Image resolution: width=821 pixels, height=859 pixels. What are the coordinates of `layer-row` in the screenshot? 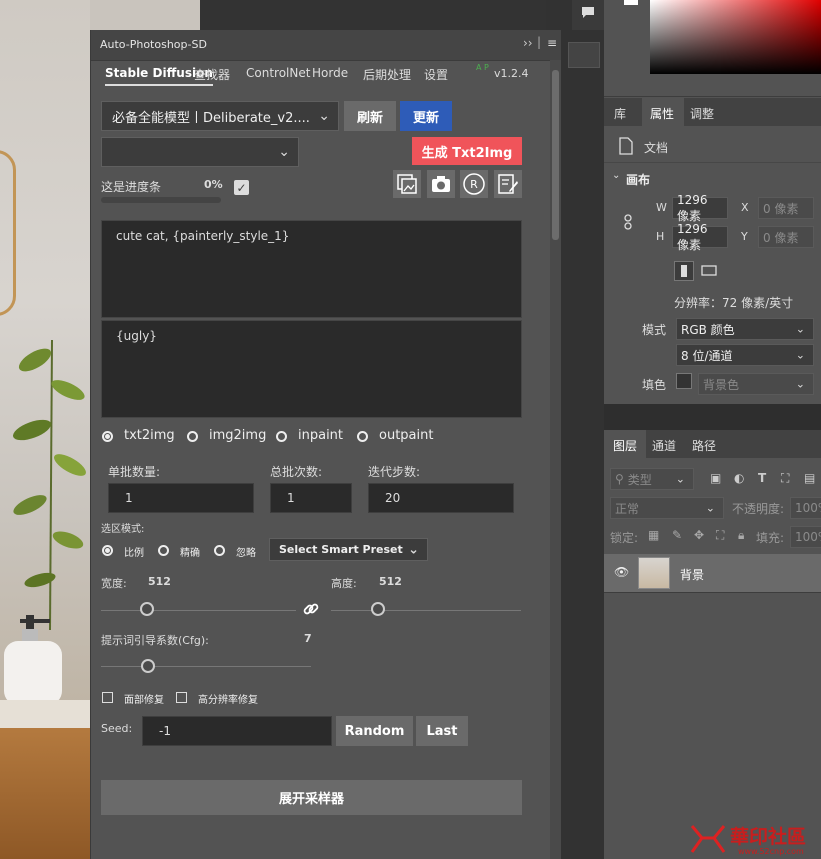 It's located at (712, 573).